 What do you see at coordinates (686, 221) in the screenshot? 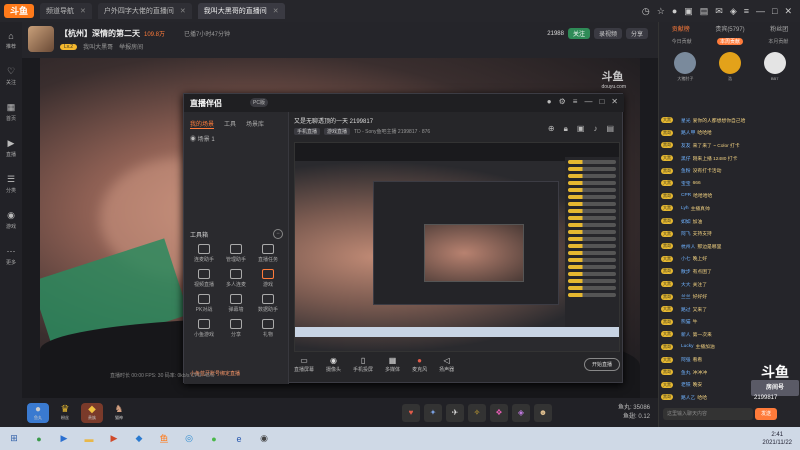
I see `chat-nickname: 如如` at bounding box center [686, 221].